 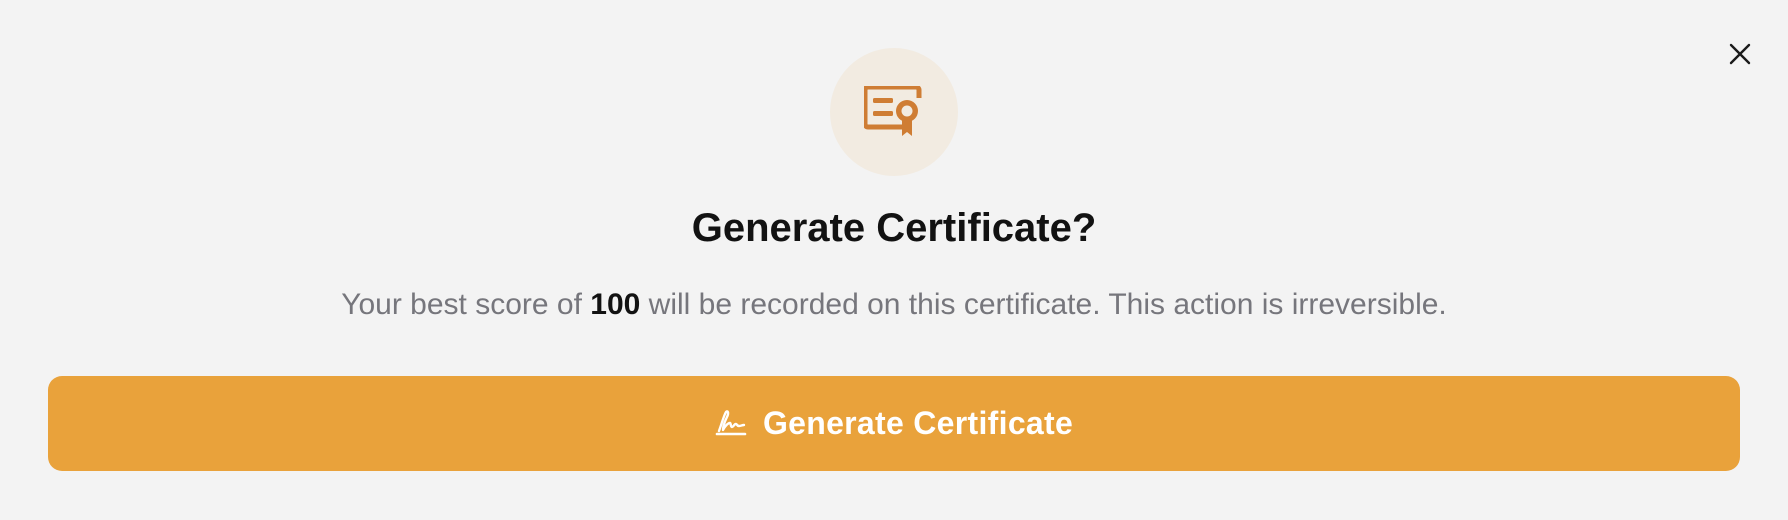 I want to click on certificate-icon-badge, so click(x=894, y=112).